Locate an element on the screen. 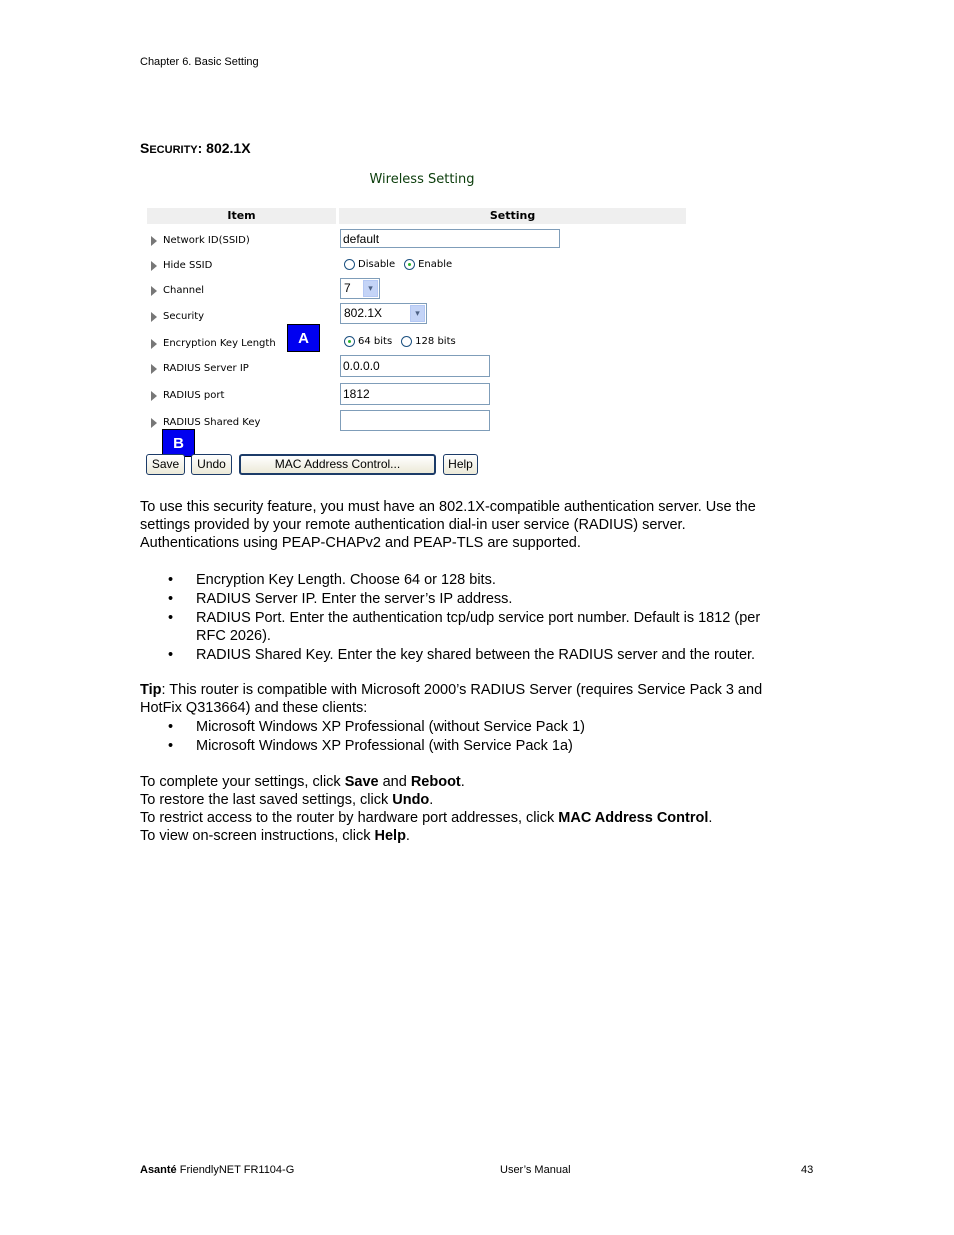 The width and height of the screenshot is (954, 1235). page-number: 43 is located at coordinates (807, 1170).